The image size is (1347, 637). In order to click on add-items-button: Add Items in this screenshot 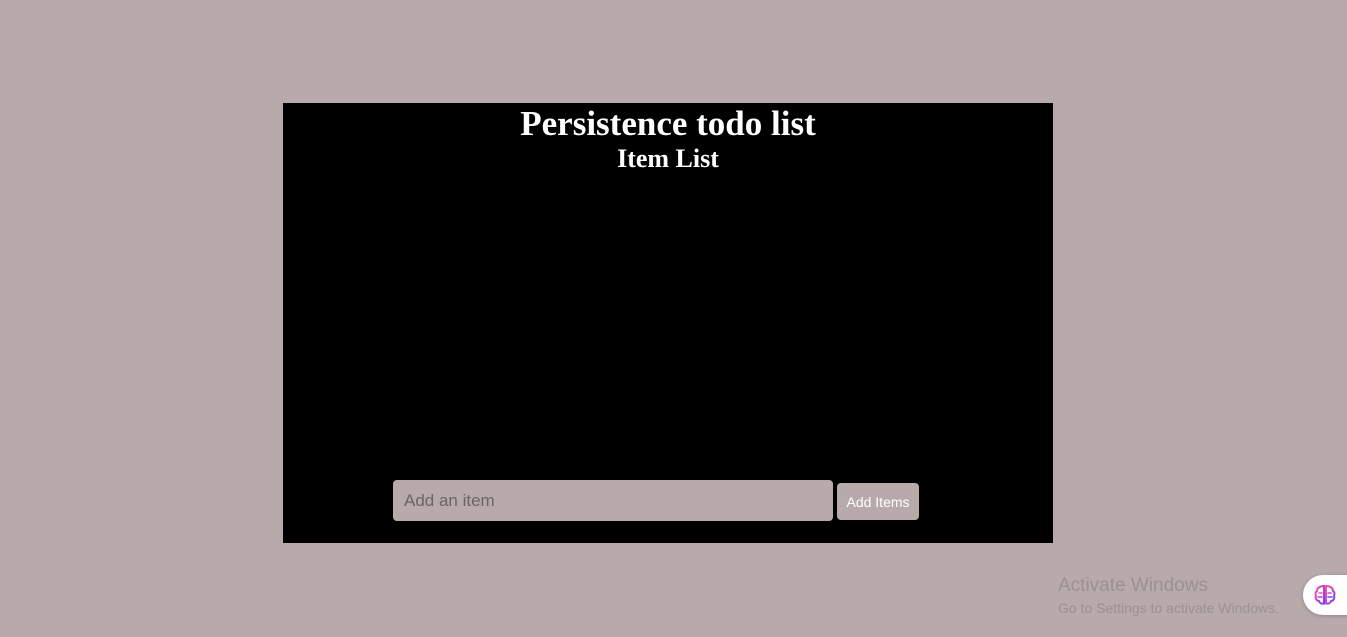, I will do `click(878, 501)`.